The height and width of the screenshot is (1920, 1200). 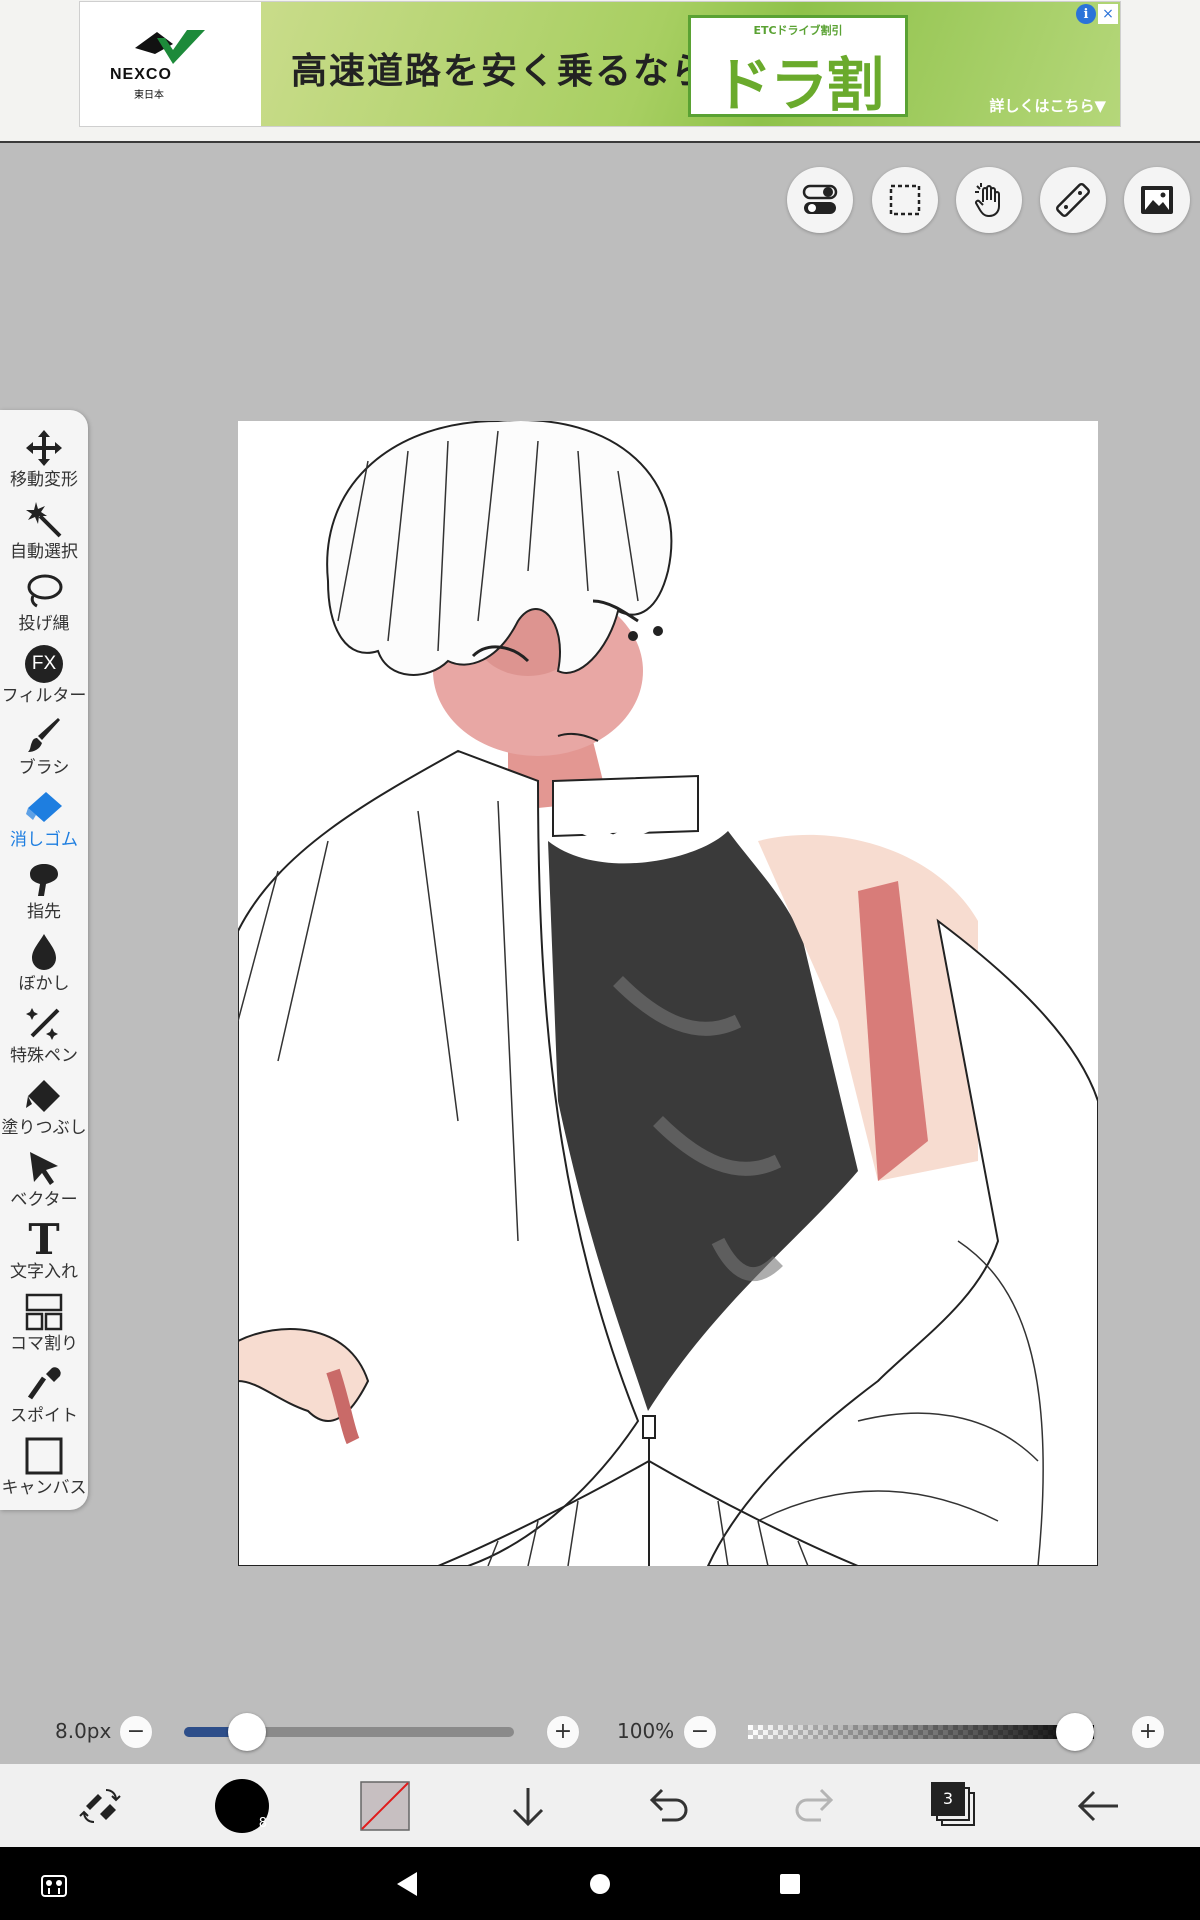 I want to click on arrow-left-icon, so click(x=1097, y=1805).